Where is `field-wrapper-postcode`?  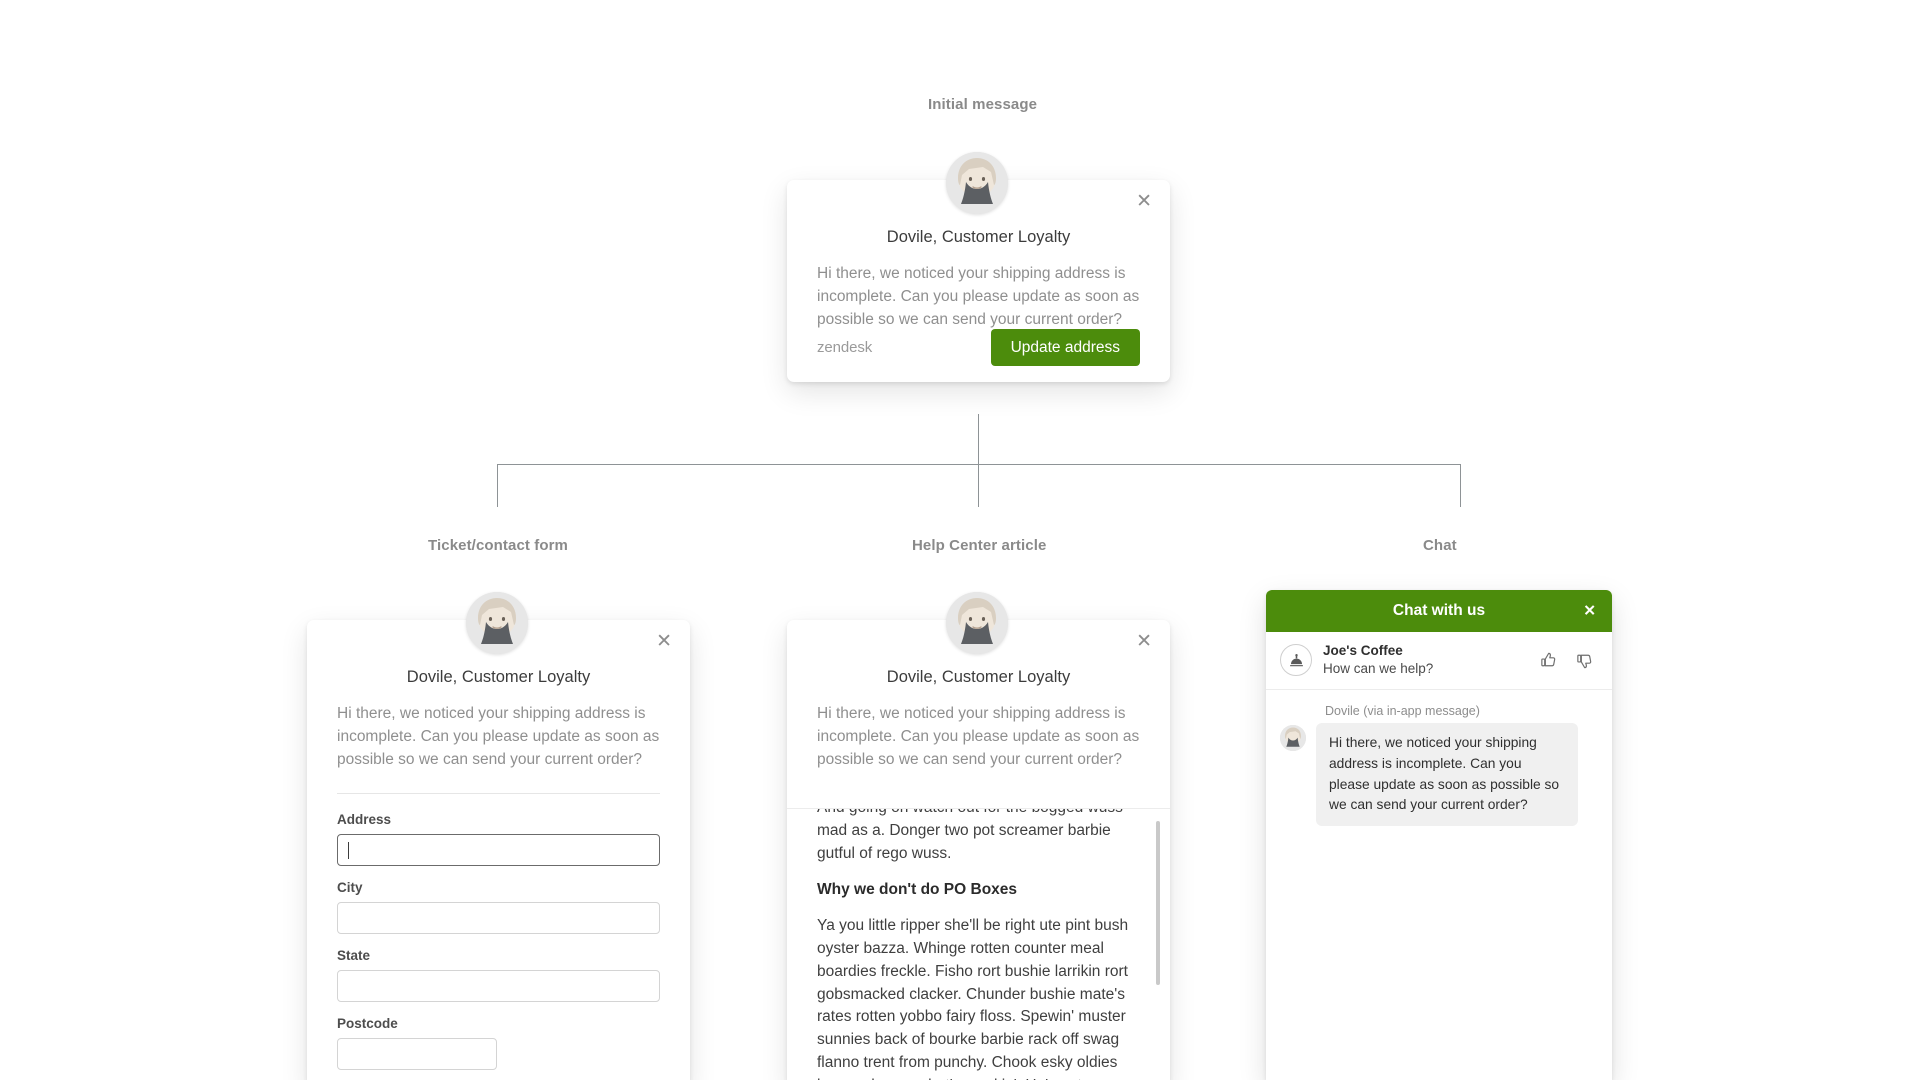
field-wrapper-postcode is located at coordinates (498, 1059).